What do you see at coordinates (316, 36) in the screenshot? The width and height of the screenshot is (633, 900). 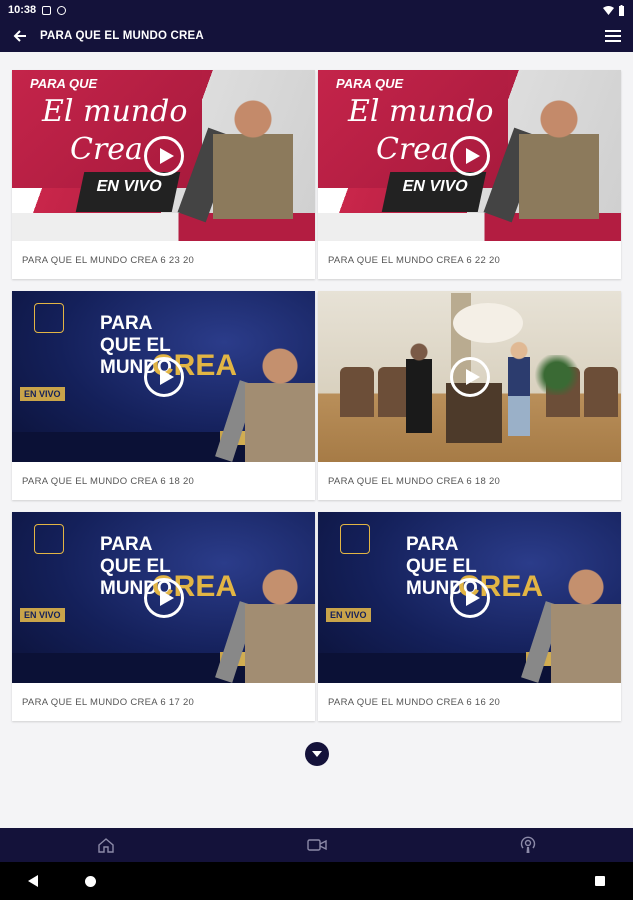 I see `app-bar: PARA QUE EL MUNDO CREA` at bounding box center [316, 36].